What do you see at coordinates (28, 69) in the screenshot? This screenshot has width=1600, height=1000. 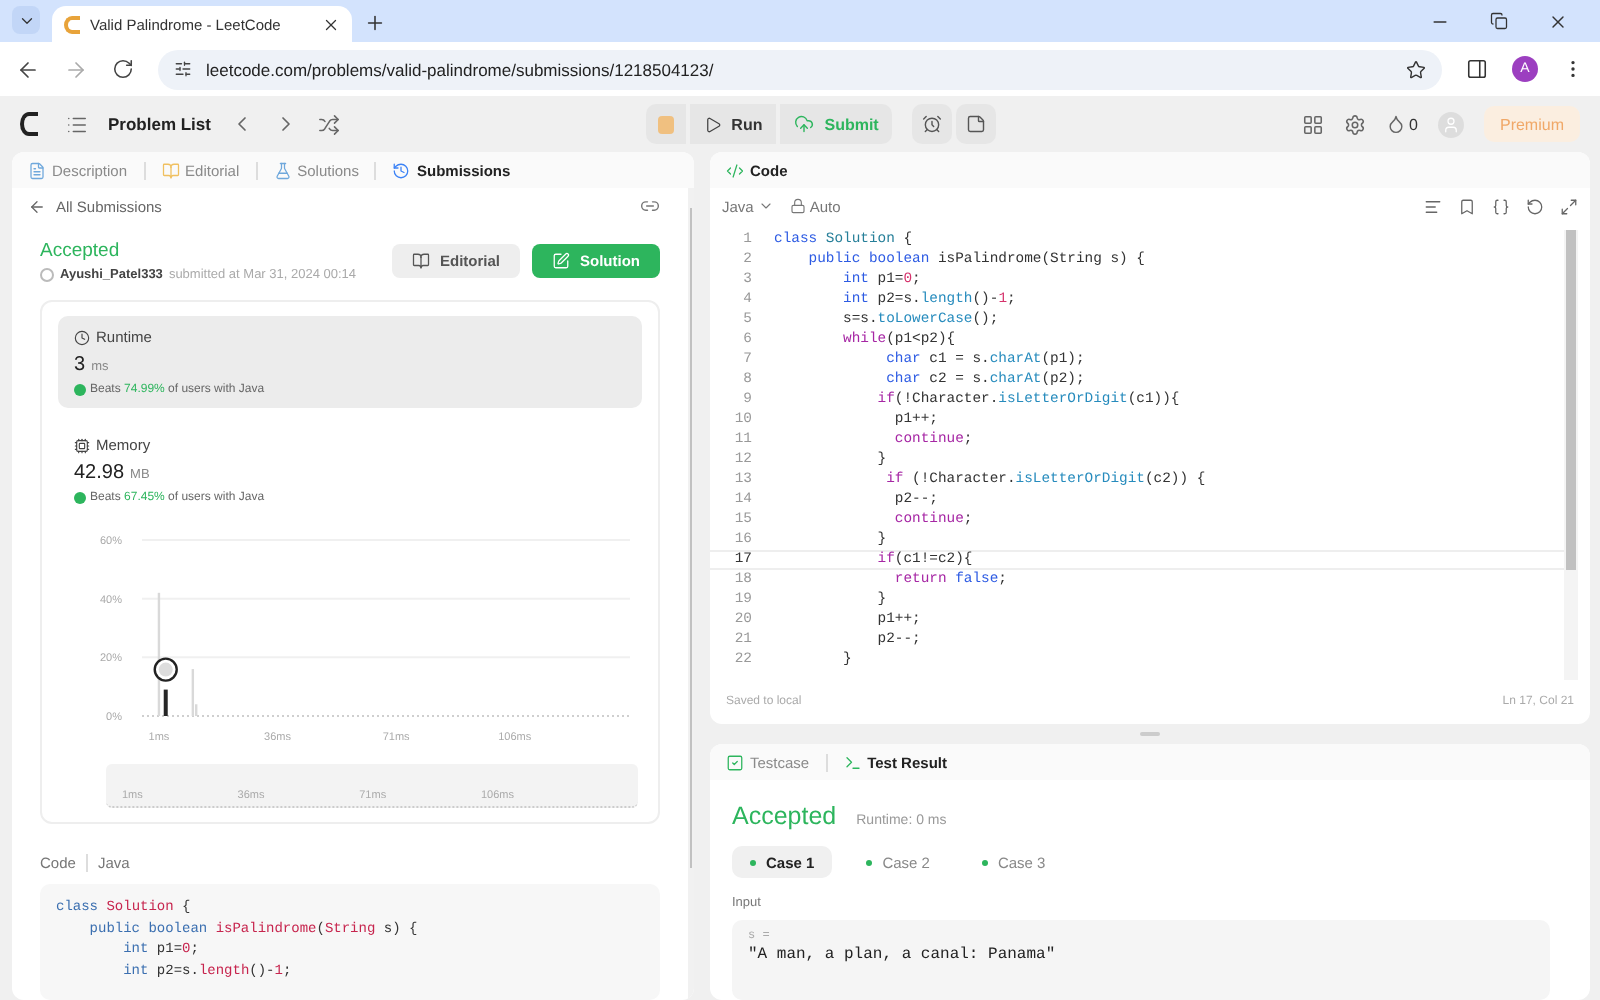 I see `back-icon` at bounding box center [28, 69].